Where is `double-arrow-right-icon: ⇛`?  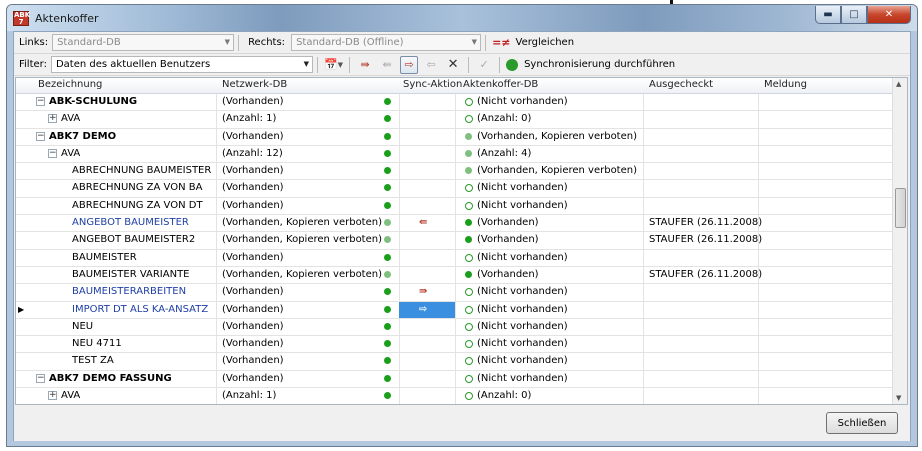
double-arrow-right-icon: ⇛ is located at coordinates (365, 64).